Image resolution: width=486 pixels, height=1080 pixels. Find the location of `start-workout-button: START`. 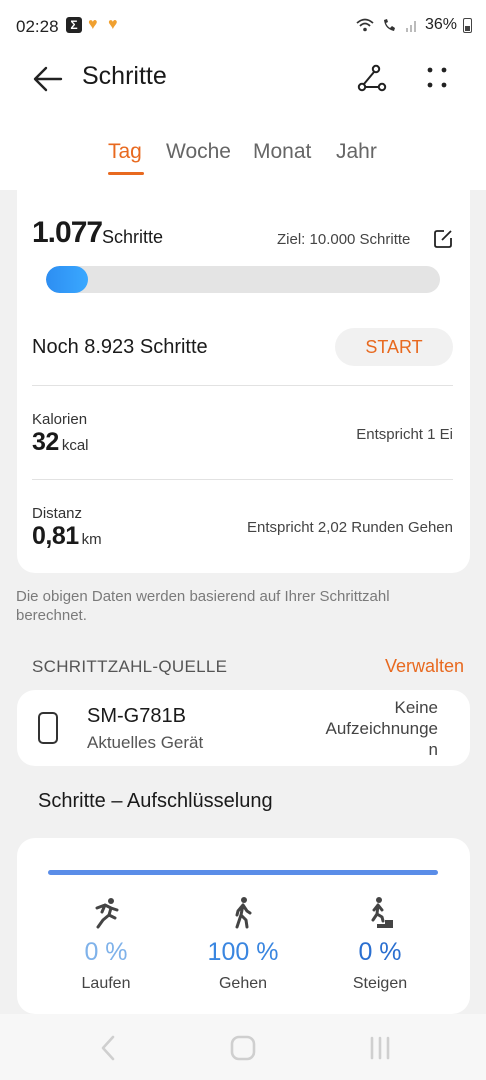

start-workout-button: START is located at coordinates (394, 347).